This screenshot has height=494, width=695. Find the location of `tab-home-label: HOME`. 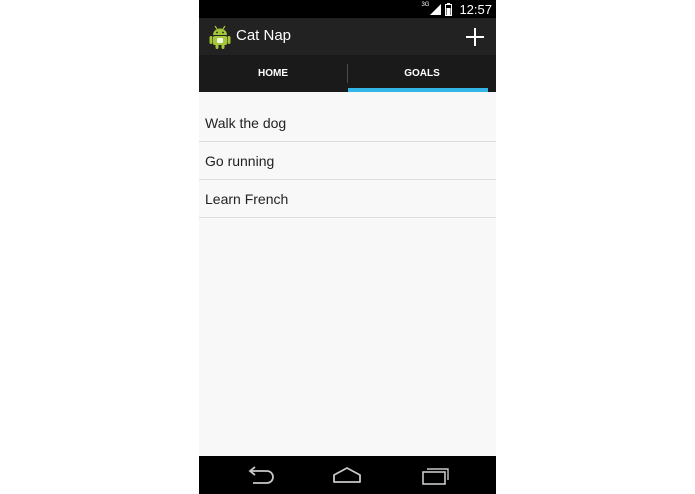

tab-home-label: HOME is located at coordinates (273, 73).